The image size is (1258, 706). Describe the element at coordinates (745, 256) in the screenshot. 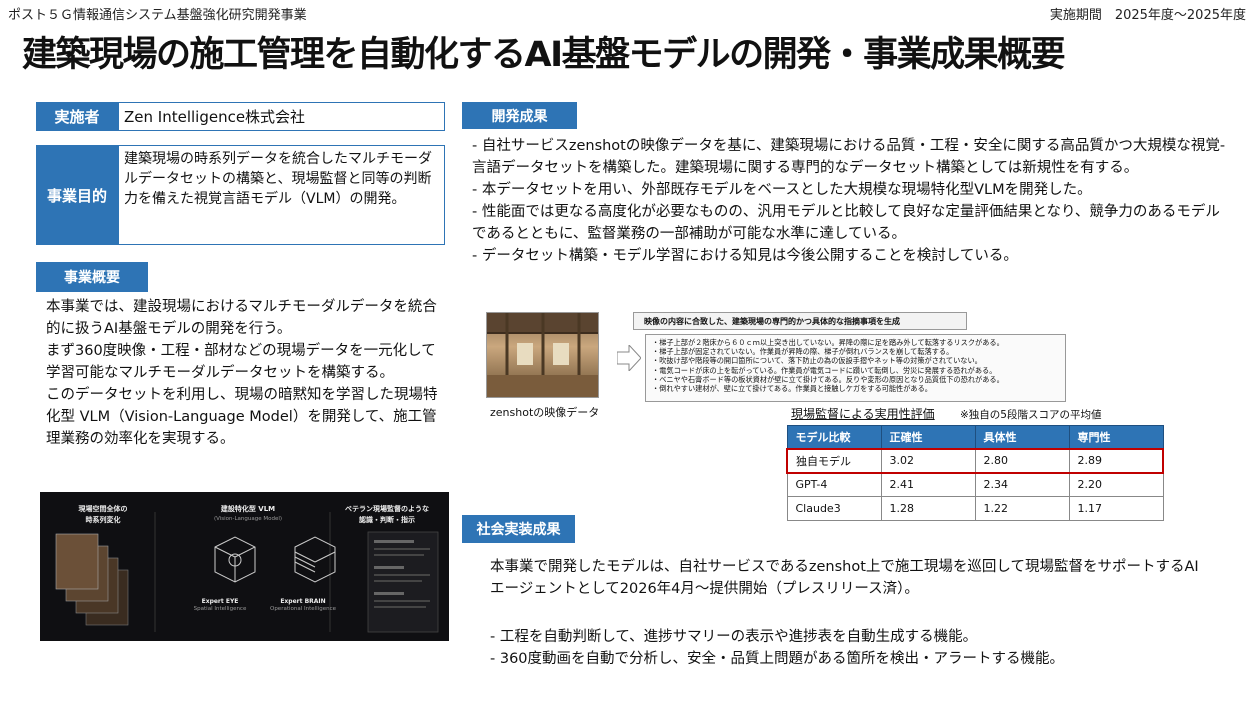

I see `result-item: - データセット構築・モデル学習における知見は今後公開することを検討している。` at that location.